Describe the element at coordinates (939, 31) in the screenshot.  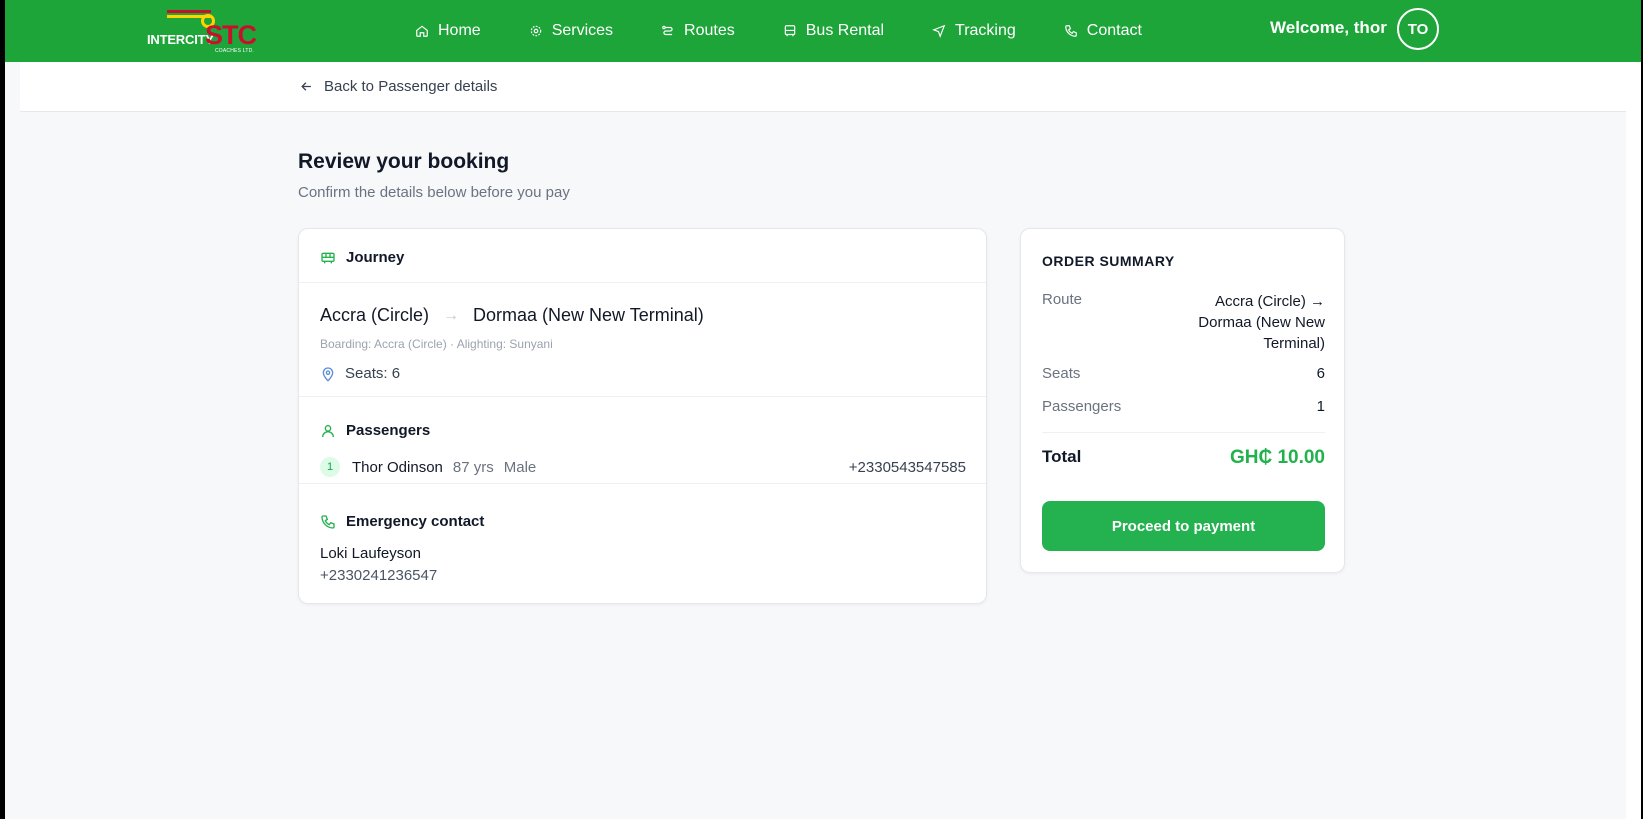
I see `navigation-icon` at that location.